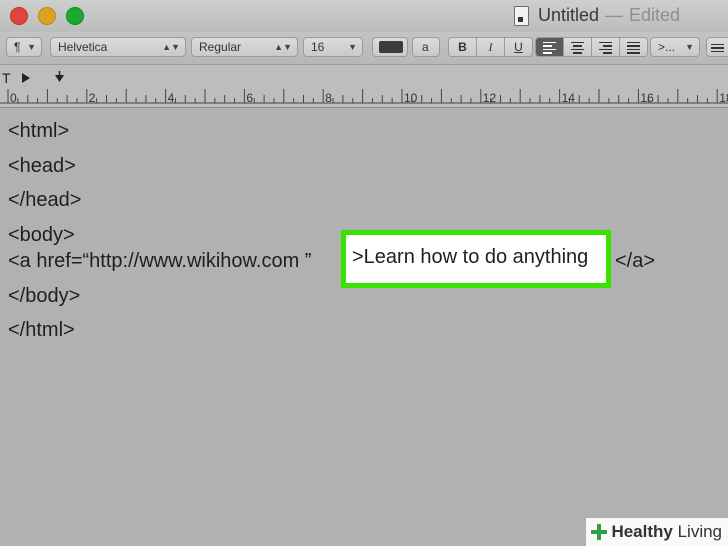 Image resolution: width=728 pixels, height=546 pixels. Describe the element at coordinates (697, 531) in the screenshot. I see `brand-name-rest: Living` at that location.